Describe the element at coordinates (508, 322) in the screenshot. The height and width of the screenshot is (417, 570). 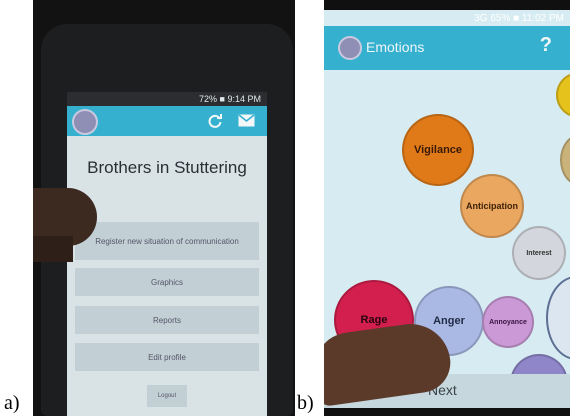
I see `emotion-annoyance: Annoyance` at that location.